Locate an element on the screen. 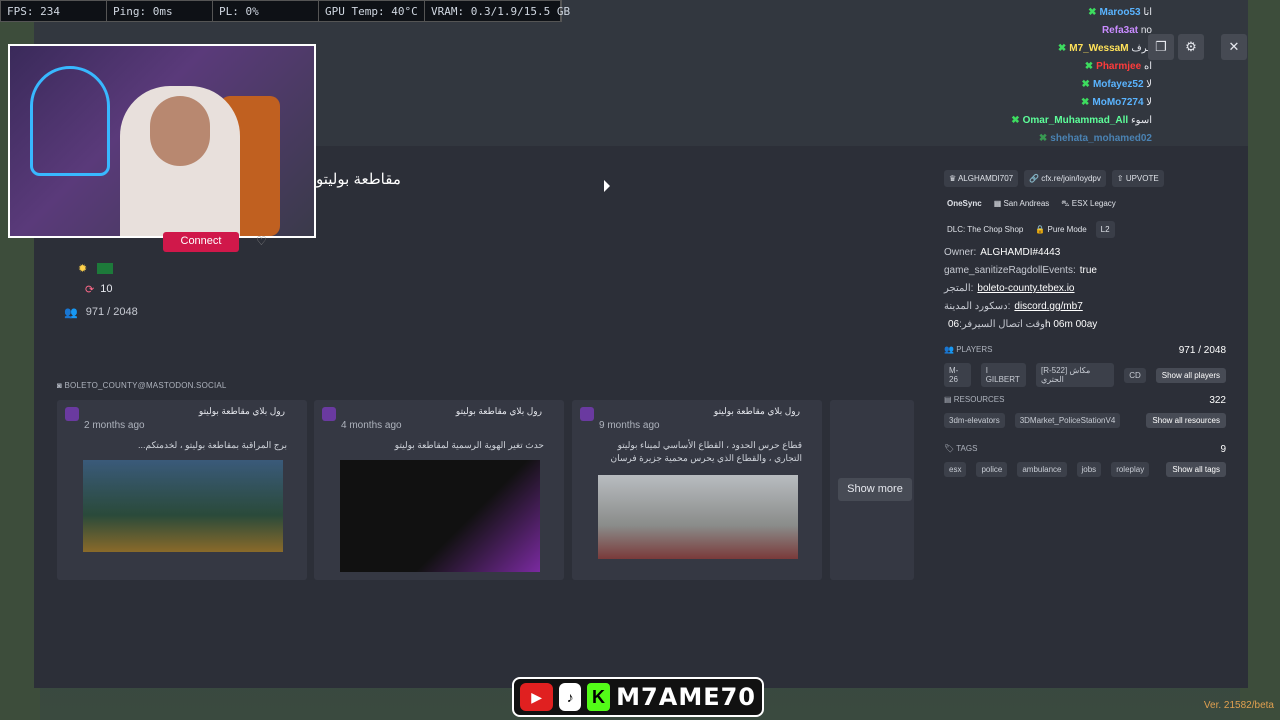 The width and height of the screenshot is (1280, 720). dlc-chips: DLC: The Chop Shop 🔒 Pure Mode L2 is located at coordinates (1085, 229).